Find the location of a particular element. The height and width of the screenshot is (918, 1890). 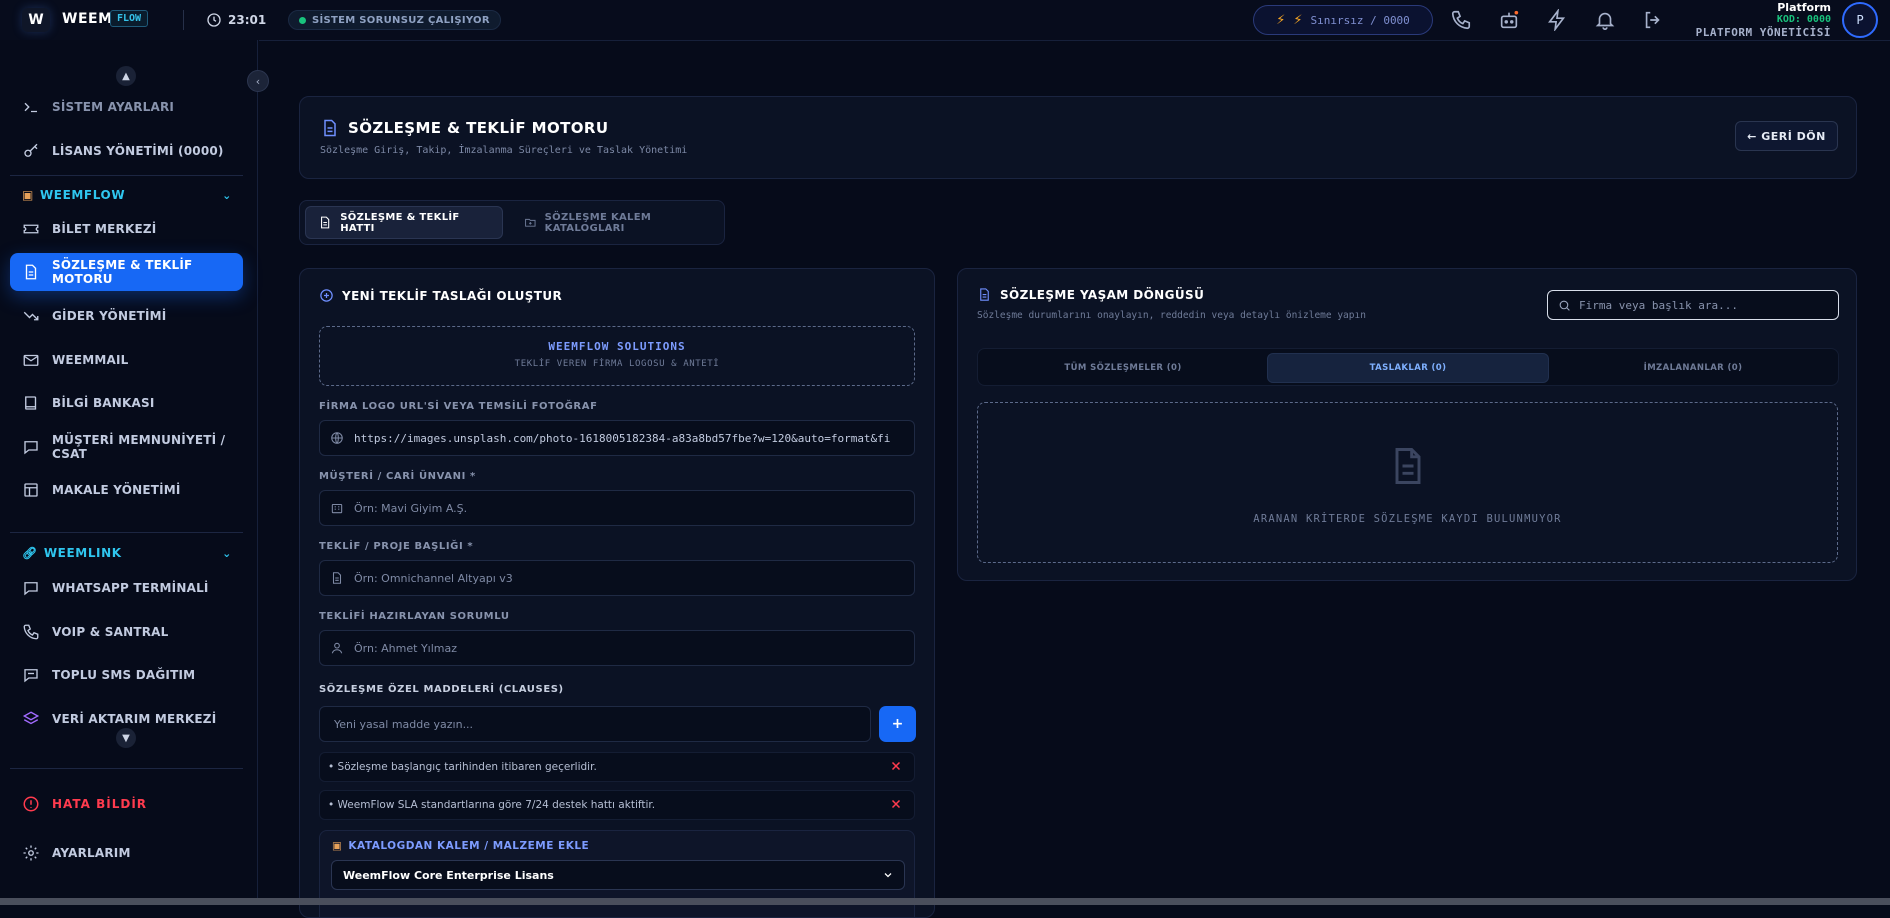

sidebar-item-system-settings: SİSTEM AYARLARI is located at coordinates (126, 107).